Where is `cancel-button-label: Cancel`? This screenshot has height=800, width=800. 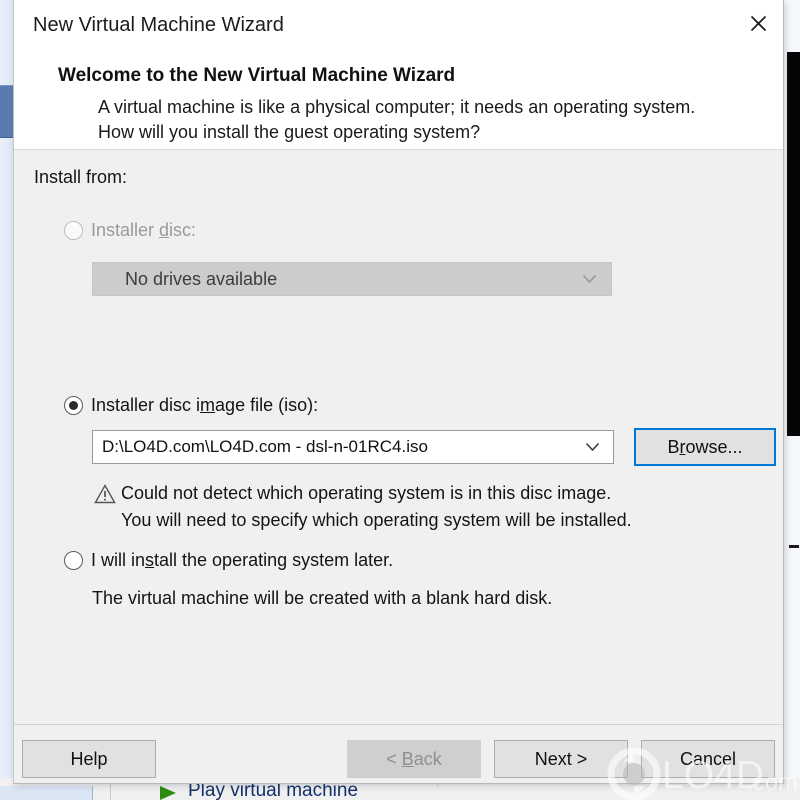
cancel-button-label: Cancel is located at coordinates (708, 758).